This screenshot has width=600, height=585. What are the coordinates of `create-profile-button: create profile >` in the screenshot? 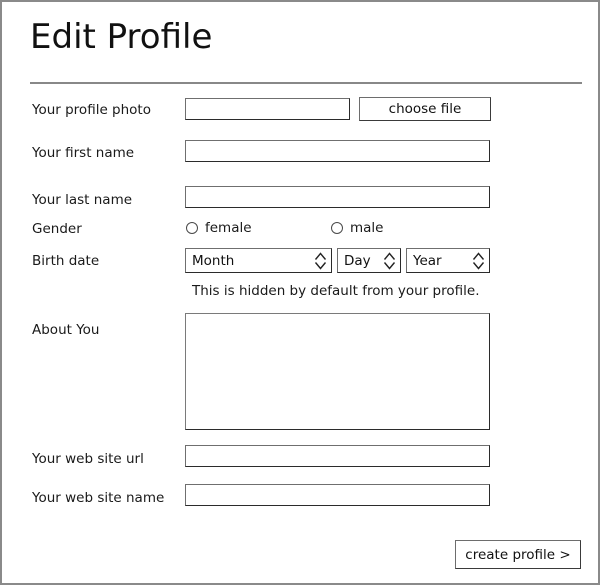 It's located at (518, 554).